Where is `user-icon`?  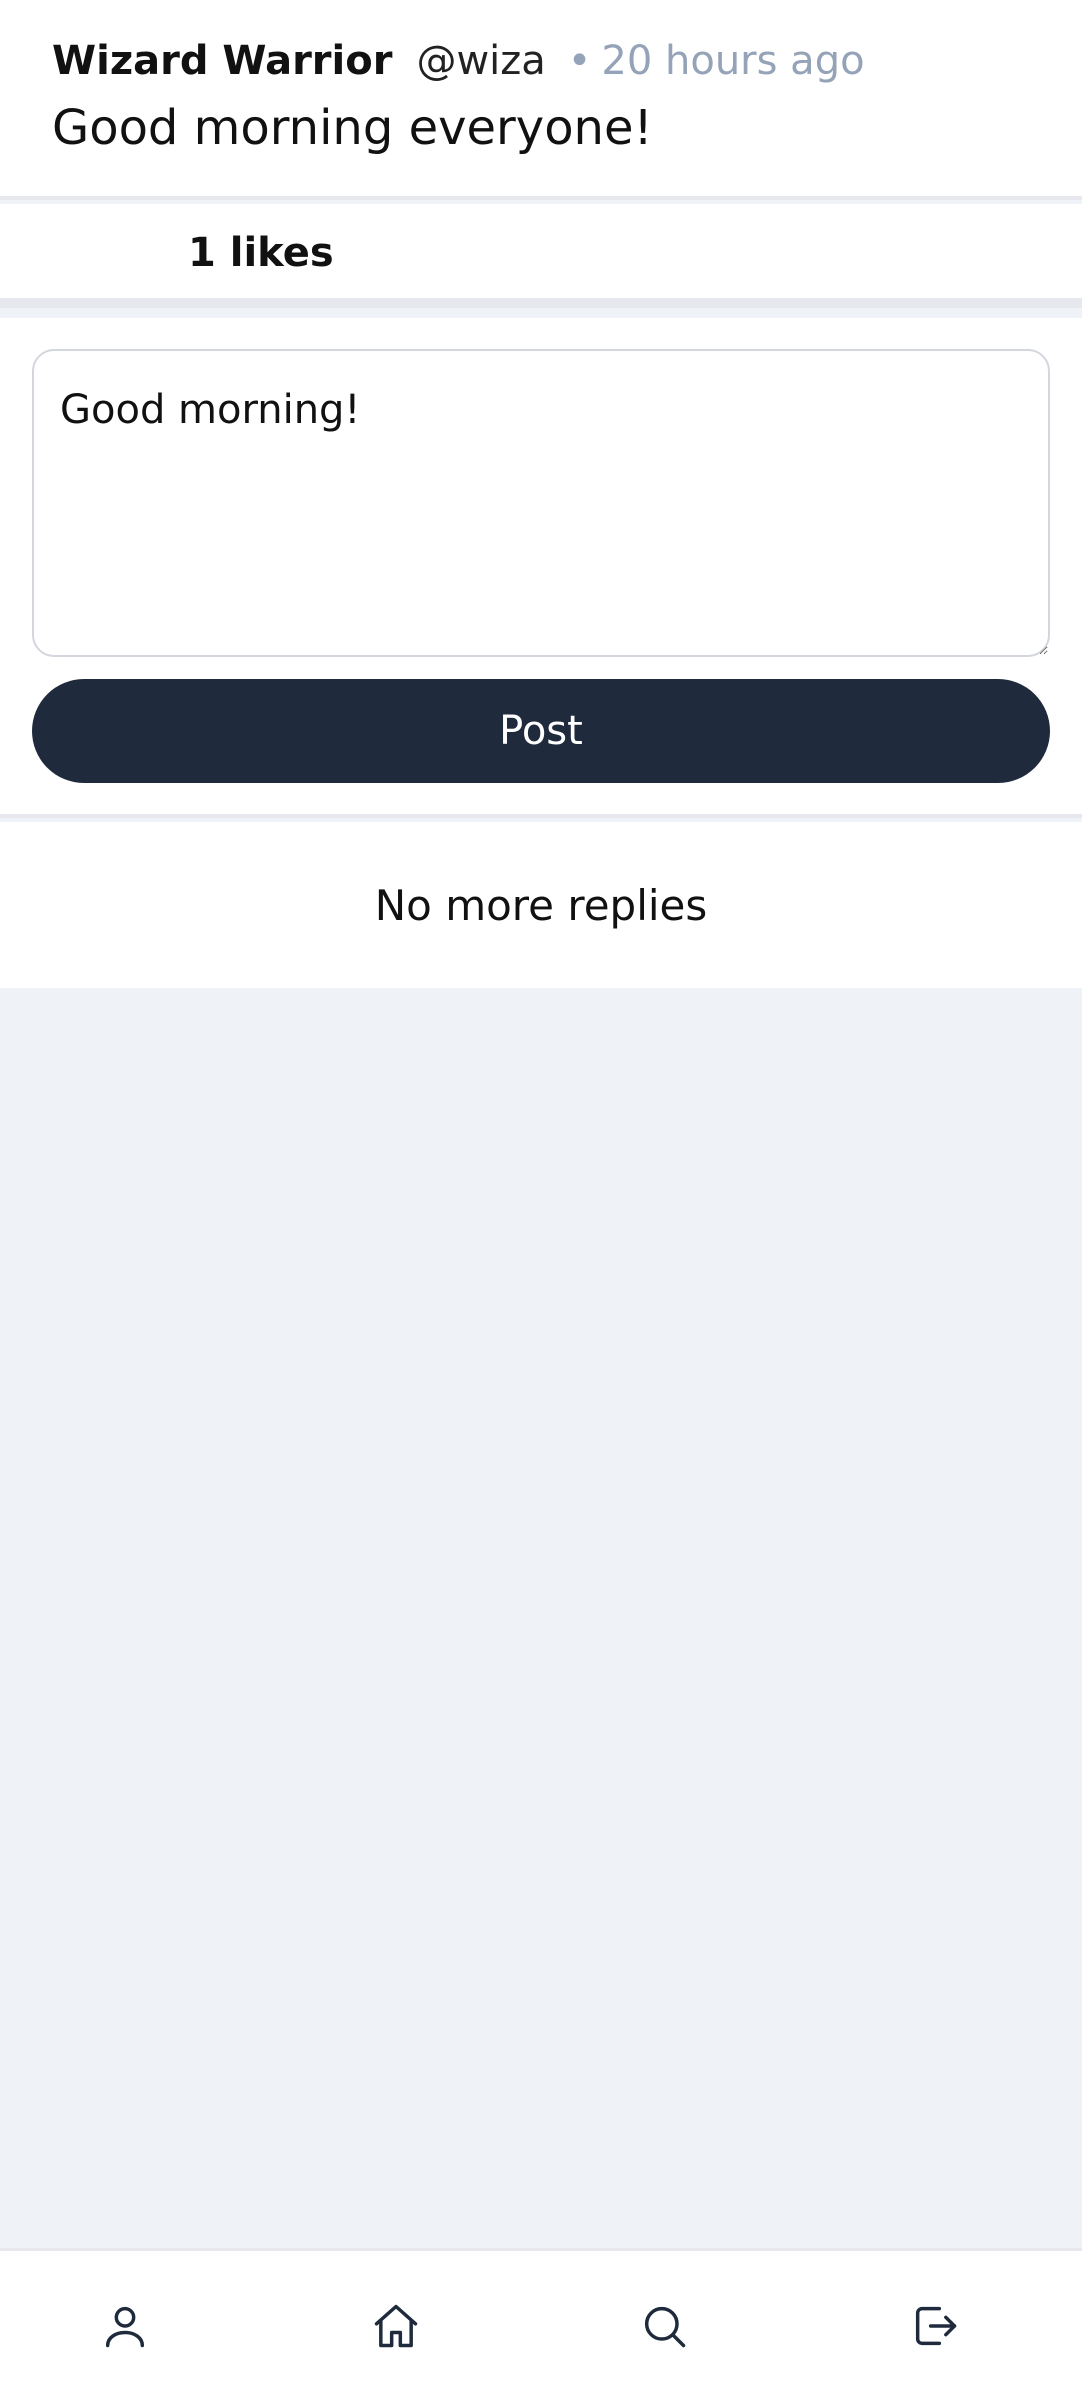
user-icon is located at coordinates (125, 2327).